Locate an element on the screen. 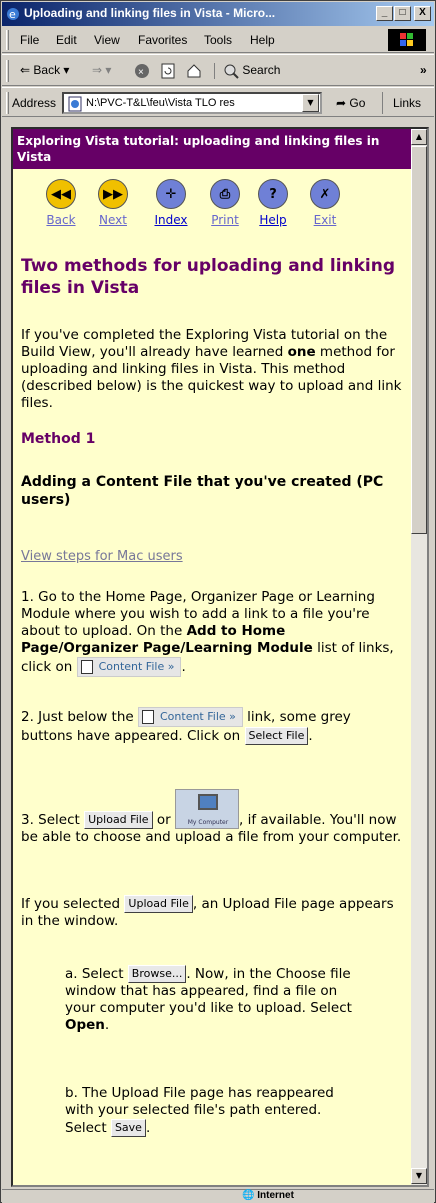  address-label: Address is located at coordinates (34, 103).